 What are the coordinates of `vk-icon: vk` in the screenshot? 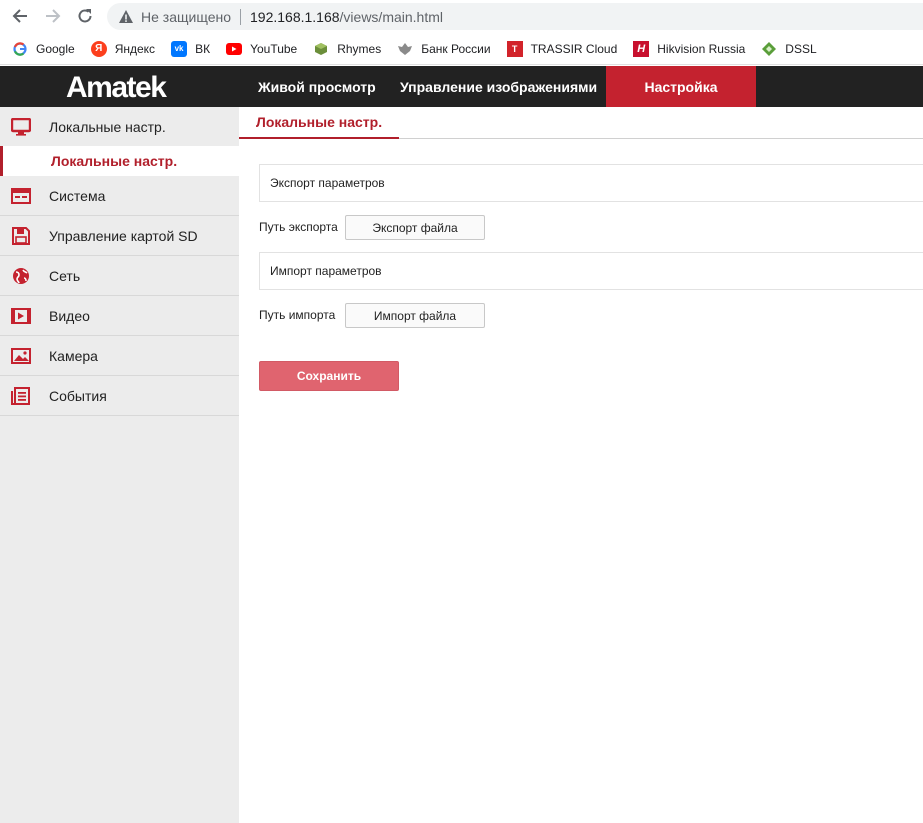 It's located at (179, 48).